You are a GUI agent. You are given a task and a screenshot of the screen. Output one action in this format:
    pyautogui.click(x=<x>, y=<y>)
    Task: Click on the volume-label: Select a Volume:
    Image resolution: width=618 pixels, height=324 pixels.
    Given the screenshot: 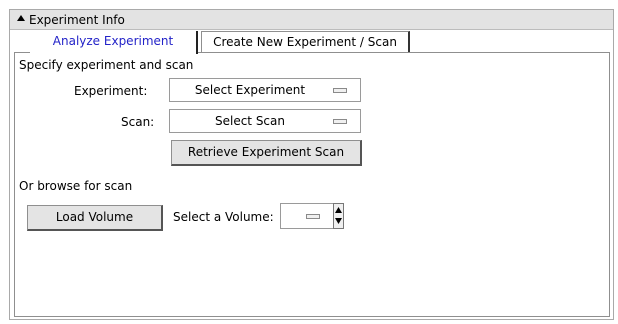 What is the action you would take?
    pyautogui.click(x=223, y=217)
    